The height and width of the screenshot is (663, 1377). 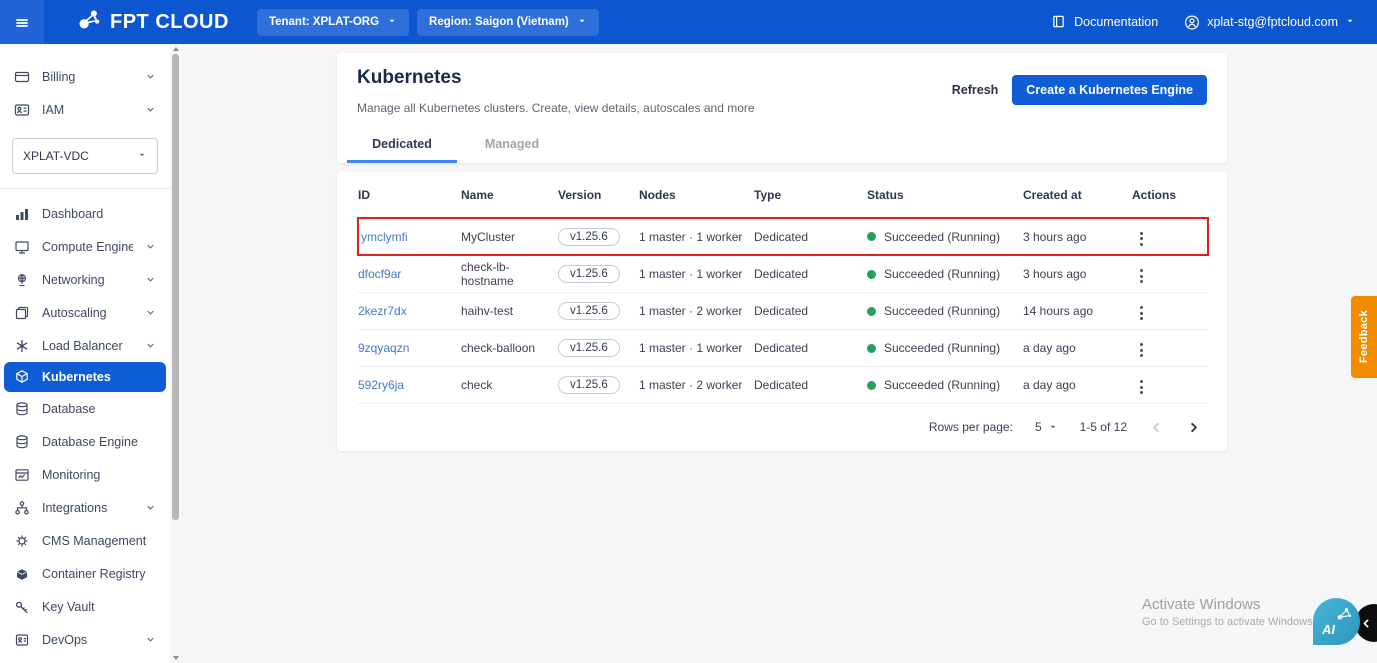 What do you see at coordinates (509, 385) in the screenshot?
I see `cluster-name: check` at bounding box center [509, 385].